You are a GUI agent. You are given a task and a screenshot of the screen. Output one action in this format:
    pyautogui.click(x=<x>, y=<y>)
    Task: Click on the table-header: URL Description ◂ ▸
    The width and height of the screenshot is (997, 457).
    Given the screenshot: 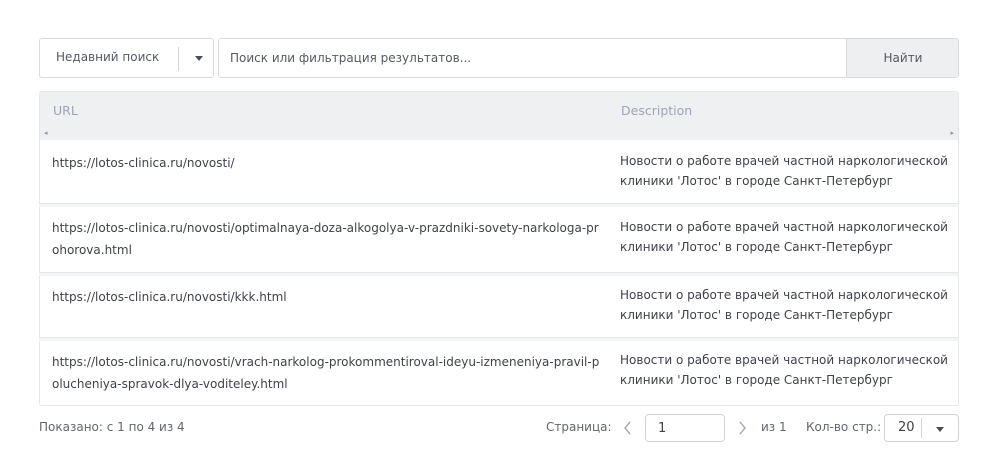 What is the action you would take?
    pyautogui.click(x=499, y=115)
    